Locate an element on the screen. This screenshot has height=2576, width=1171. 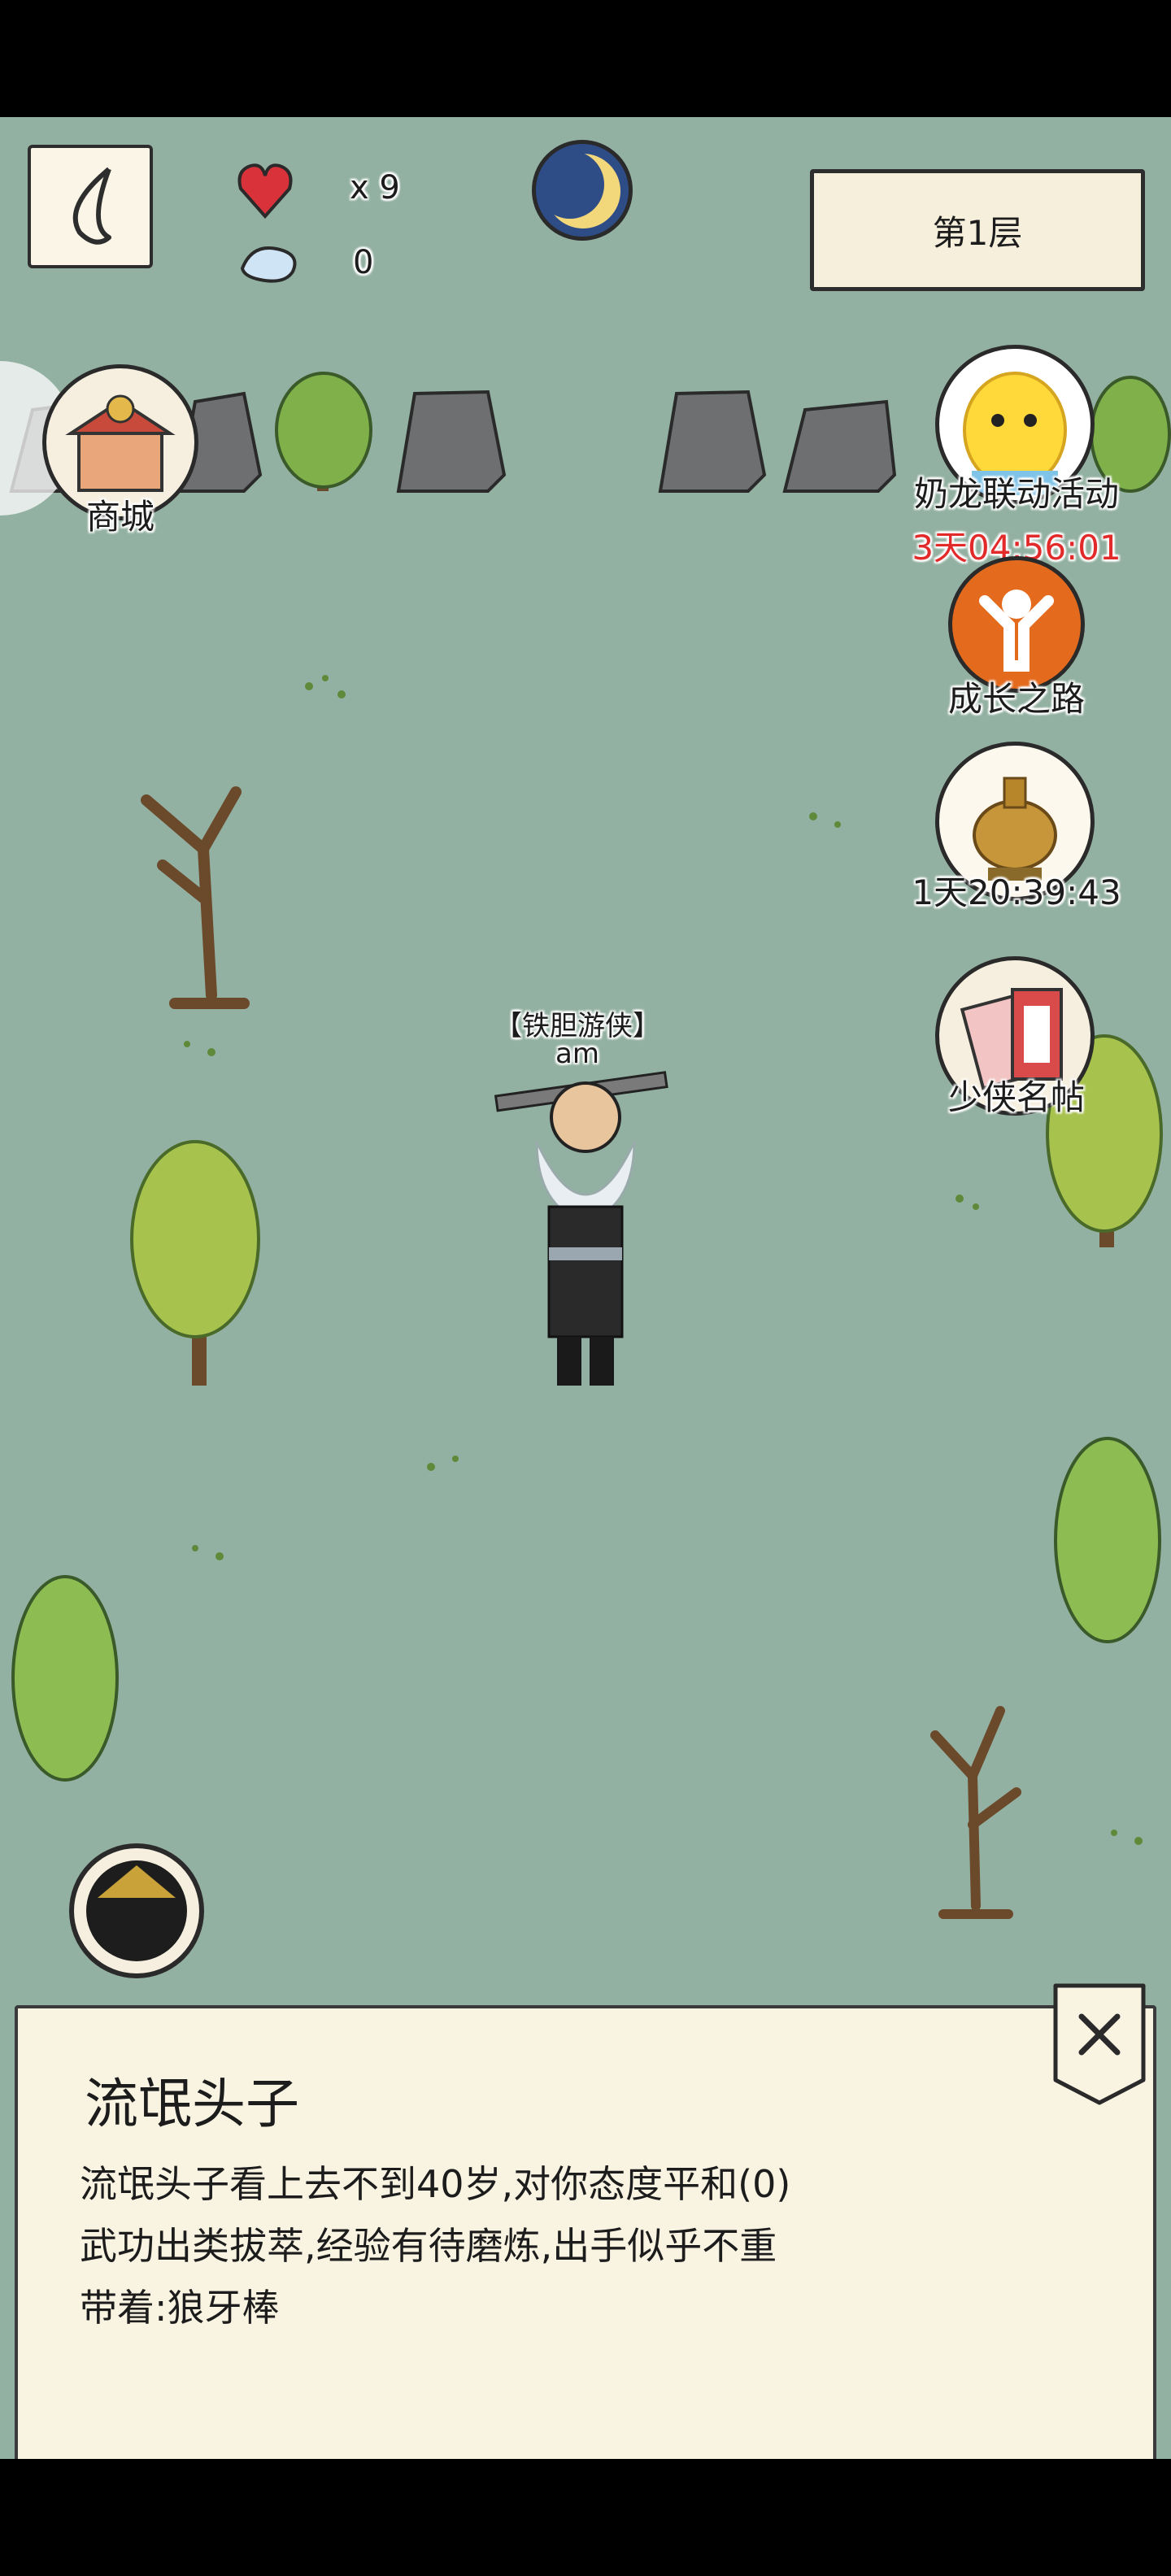
crescent-moon-icon is located at coordinates (583, 191).